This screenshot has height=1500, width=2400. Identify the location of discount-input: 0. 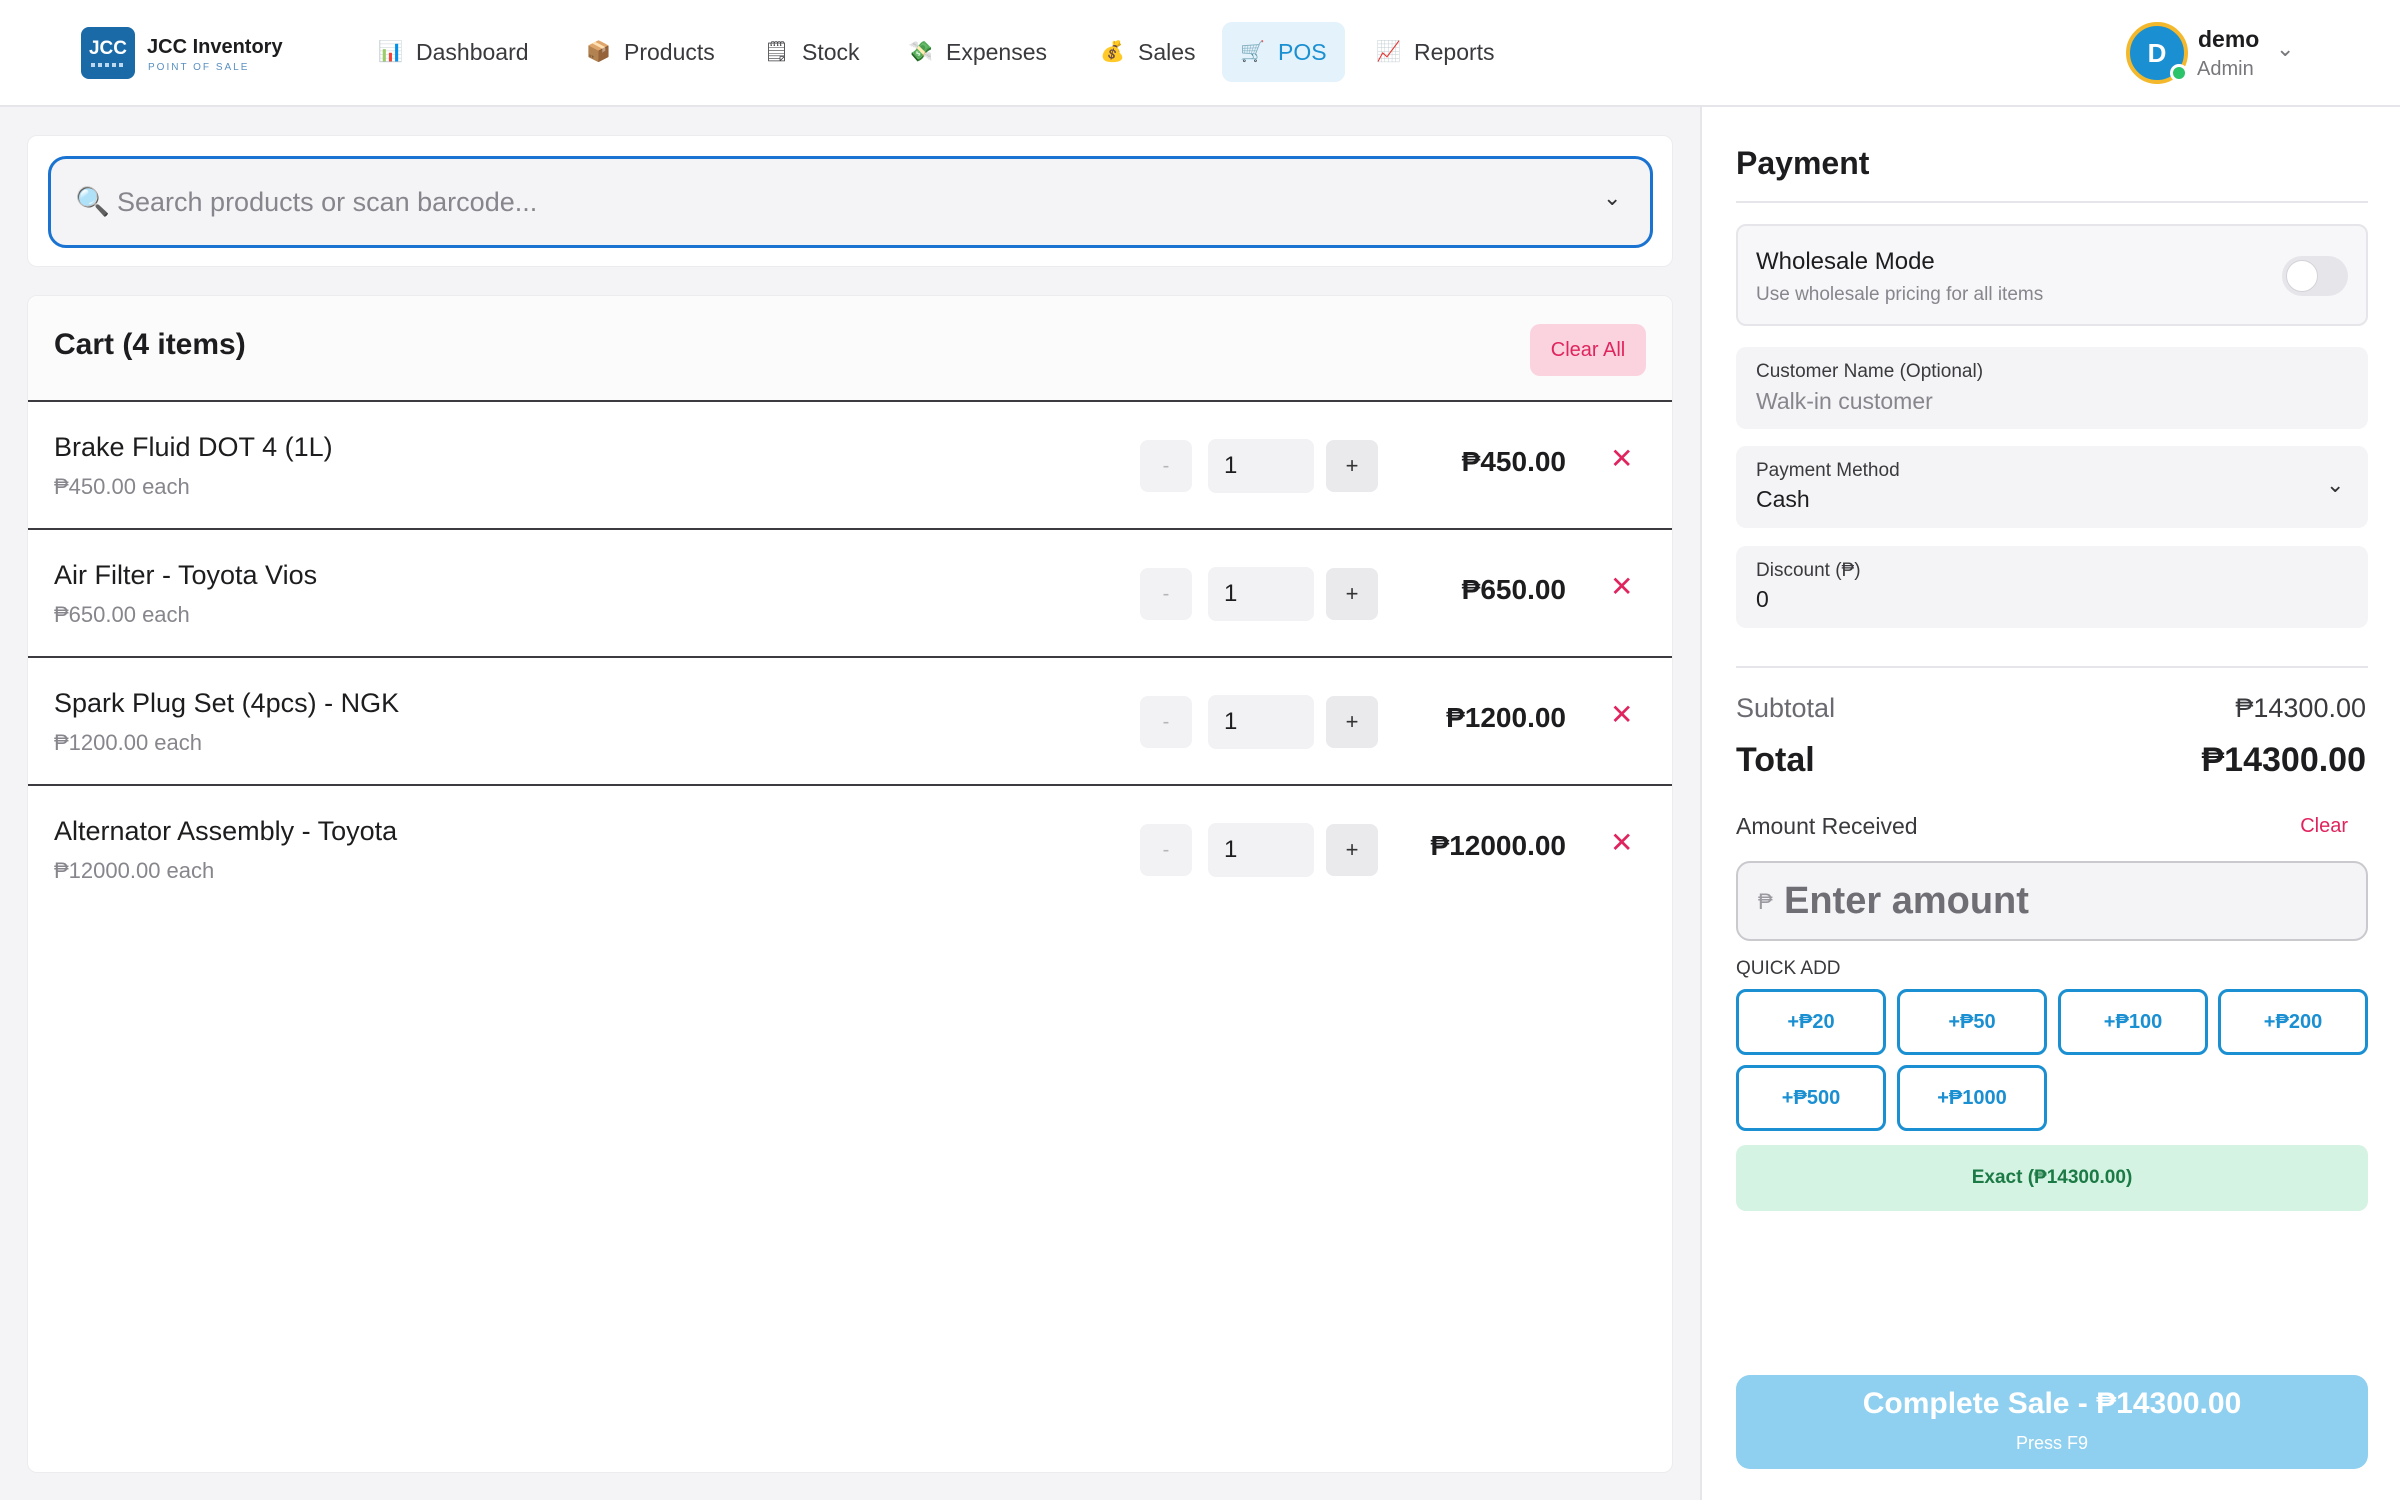
(1762, 599).